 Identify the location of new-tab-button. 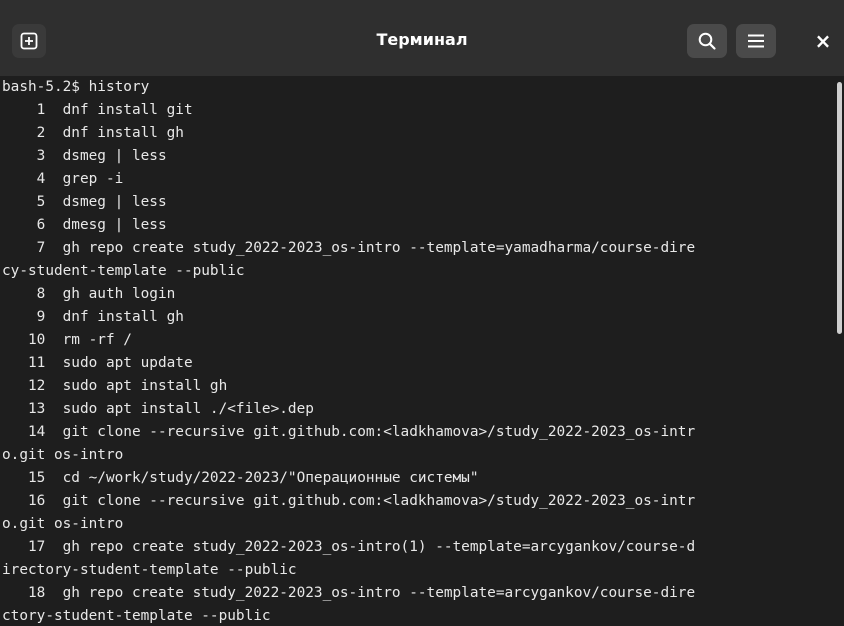
(29, 41).